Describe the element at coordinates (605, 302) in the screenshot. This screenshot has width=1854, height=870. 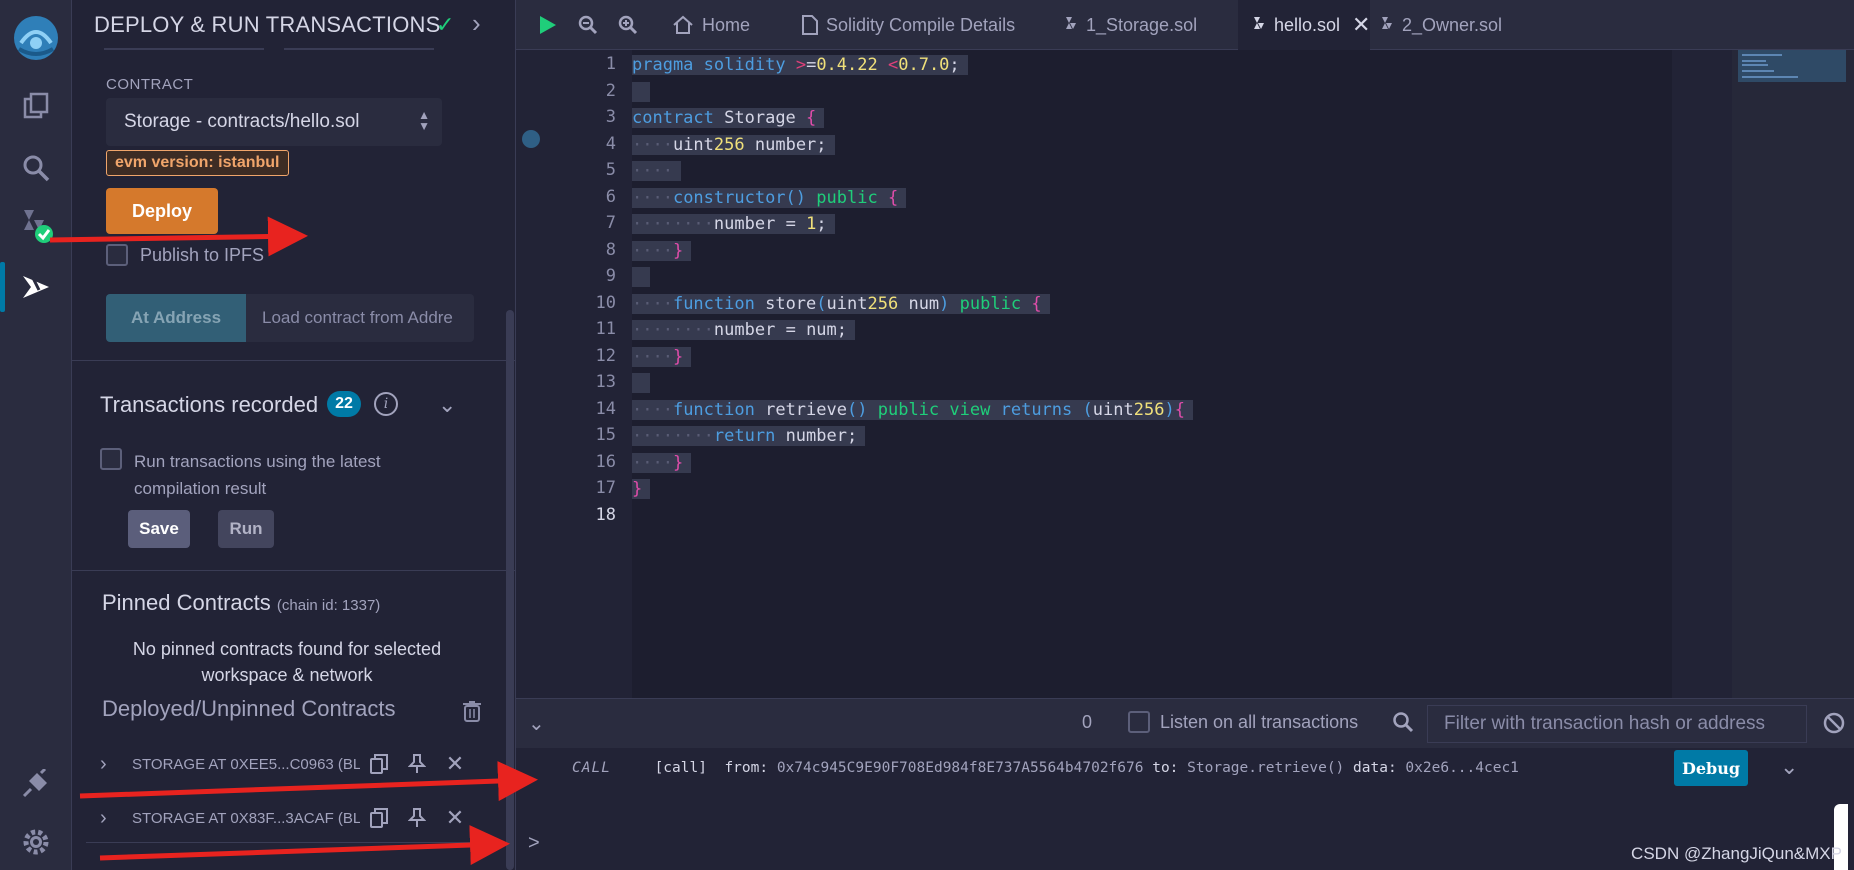
I see `line-number: 10` at that location.